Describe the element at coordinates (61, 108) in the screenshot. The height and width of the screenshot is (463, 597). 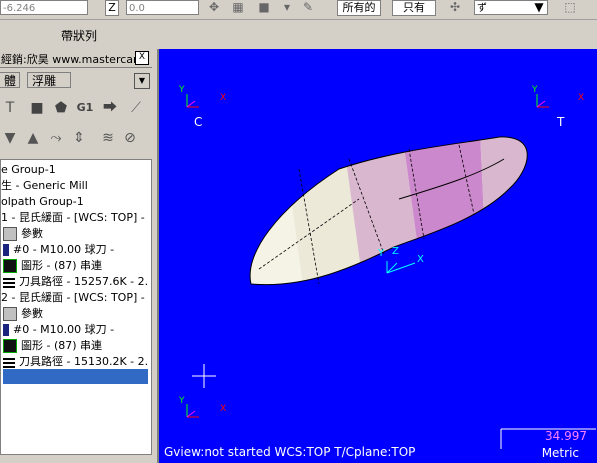
I see `select-failed-icon: ⬟` at that location.